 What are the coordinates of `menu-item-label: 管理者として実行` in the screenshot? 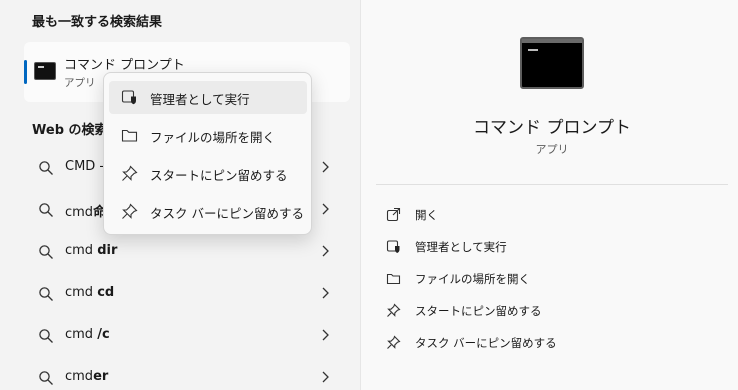 It's located at (200, 99).